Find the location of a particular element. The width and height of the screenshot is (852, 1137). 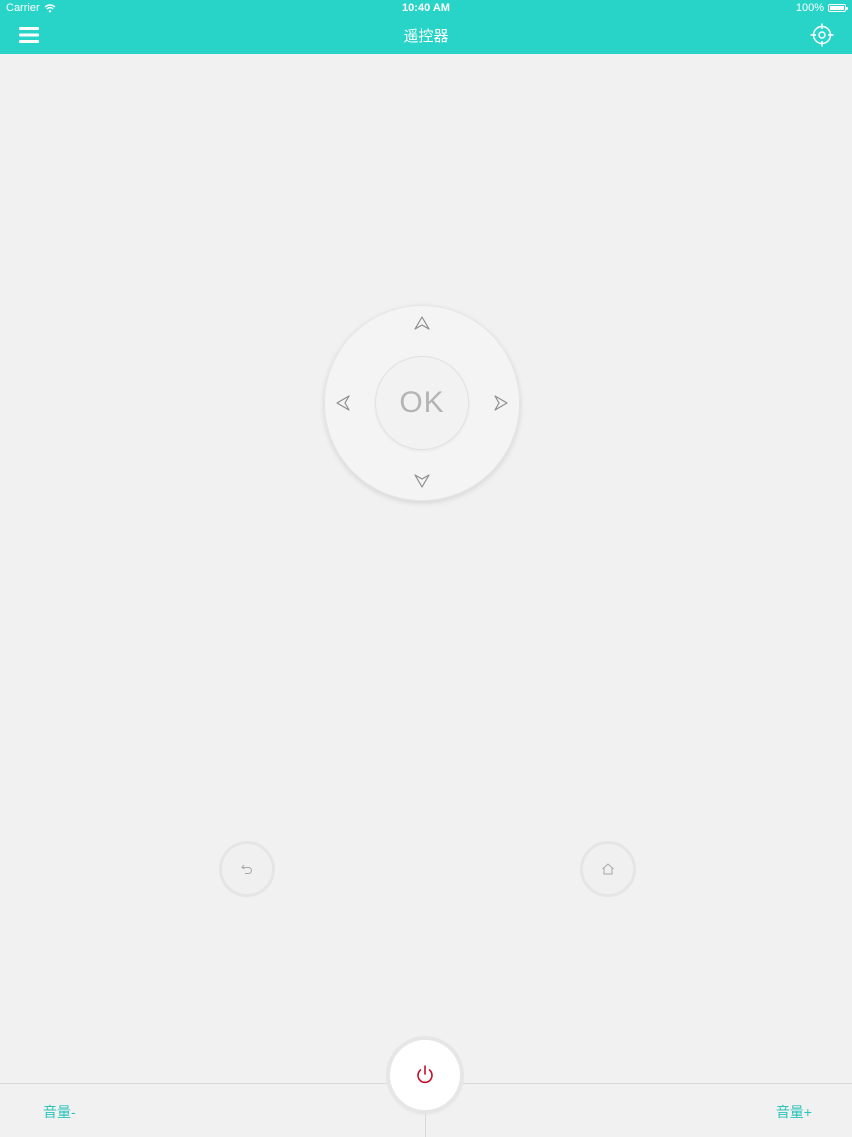

page-title: 遥控器 is located at coordinates (426, 36).